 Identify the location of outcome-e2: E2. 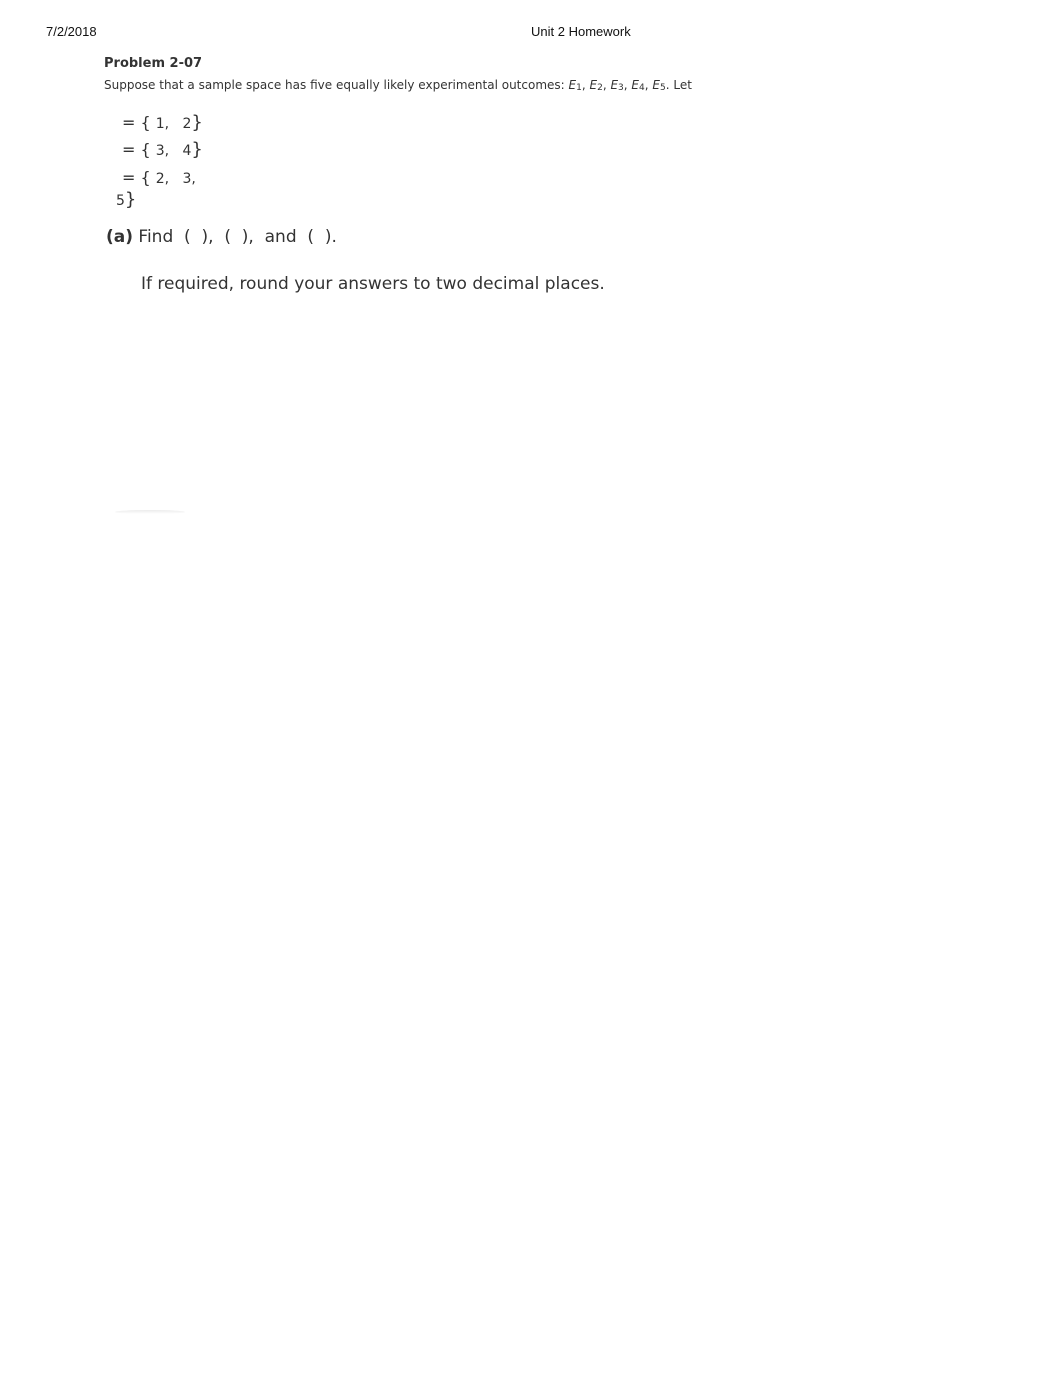
(596, 85).